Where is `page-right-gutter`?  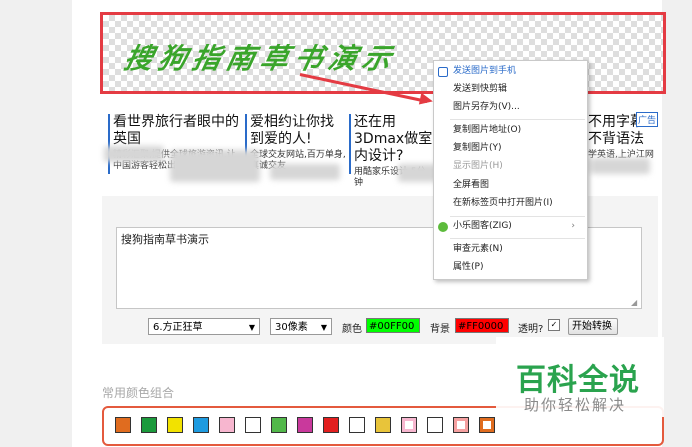 page-right-gutter is located at coordinates (677, 223).